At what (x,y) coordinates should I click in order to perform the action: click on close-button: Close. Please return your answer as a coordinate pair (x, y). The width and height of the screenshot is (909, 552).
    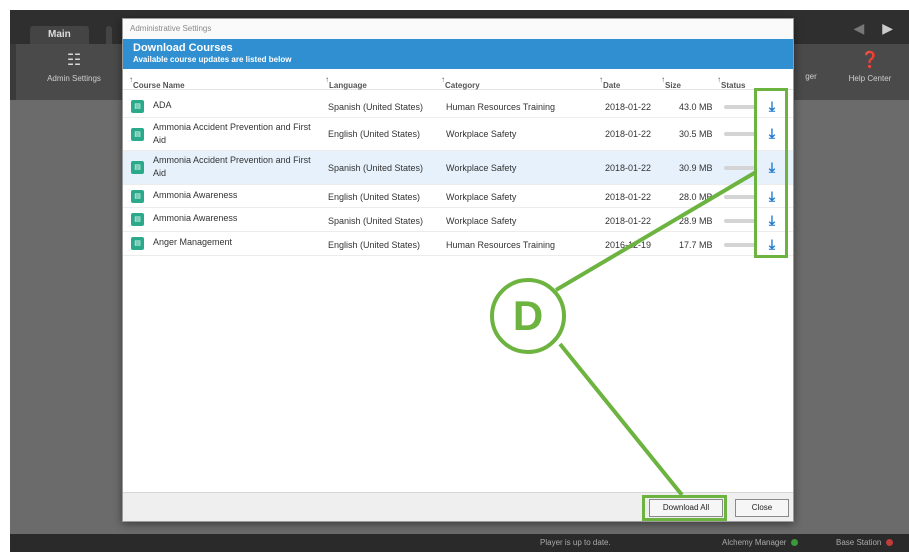
    Looking at the image, I should click on (762, 508).